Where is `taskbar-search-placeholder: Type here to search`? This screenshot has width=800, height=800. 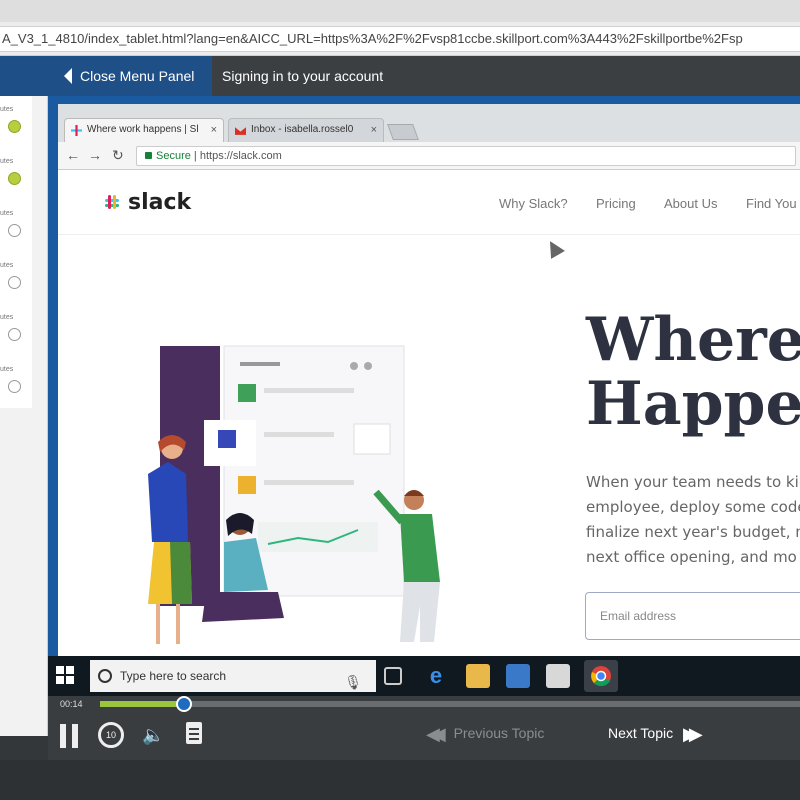
taskbar-search-placeholder: Type here to search is located at coordinates (173, 676).